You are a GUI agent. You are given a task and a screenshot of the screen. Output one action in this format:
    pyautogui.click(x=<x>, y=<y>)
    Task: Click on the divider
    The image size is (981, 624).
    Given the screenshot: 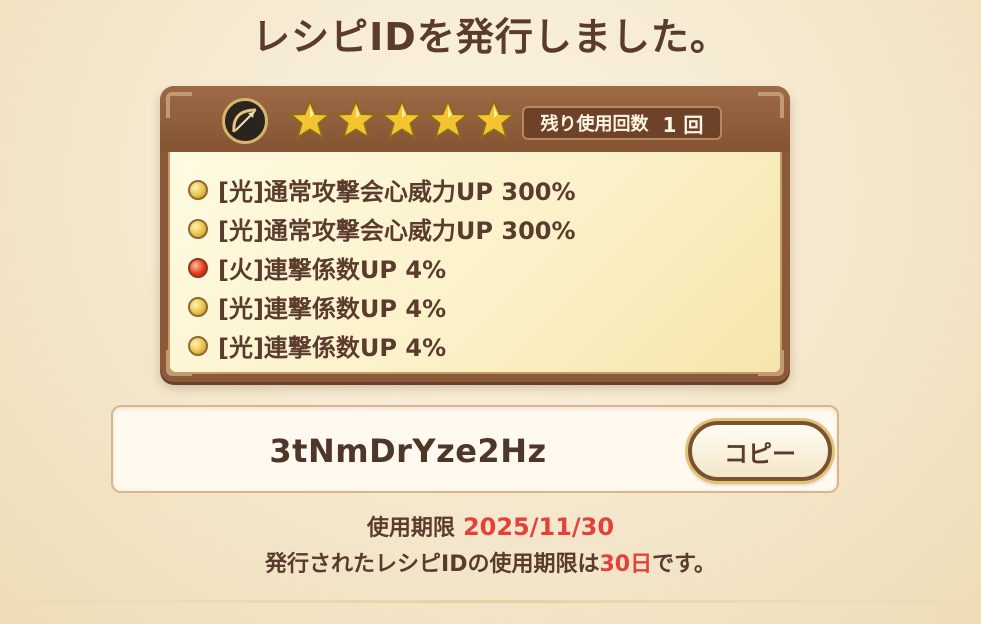 What is the action you would take?
    pyautogui.click(x=490, y=601)
    